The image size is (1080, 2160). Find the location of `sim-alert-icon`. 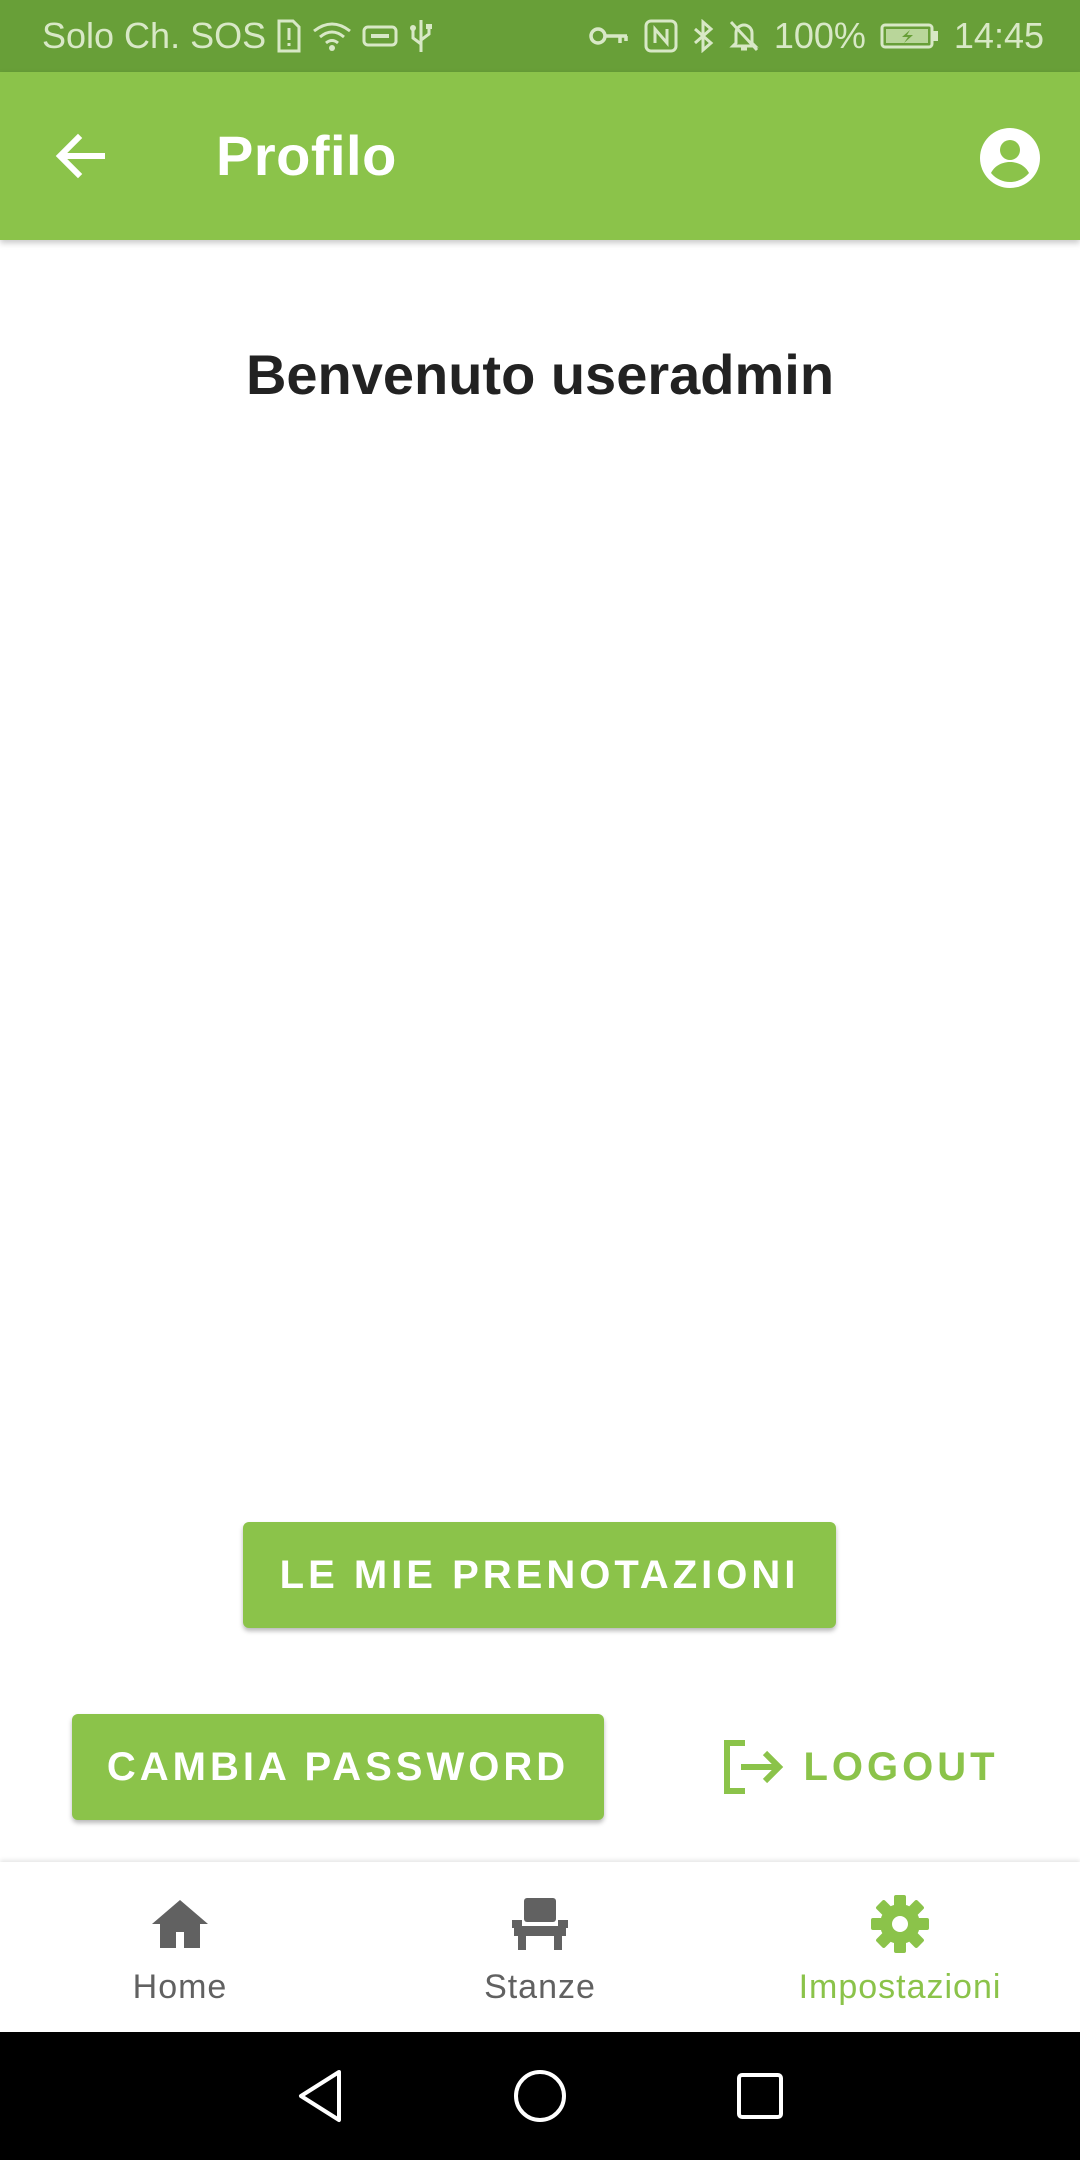

sim-alert-icon is located at coordinates (289, 36).